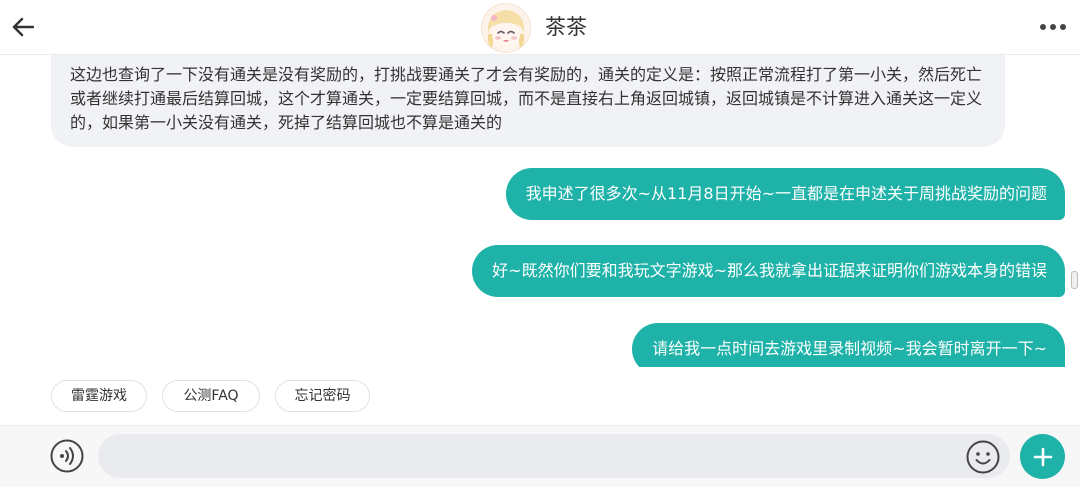  I want to click on add-button, so click(1042, 456).